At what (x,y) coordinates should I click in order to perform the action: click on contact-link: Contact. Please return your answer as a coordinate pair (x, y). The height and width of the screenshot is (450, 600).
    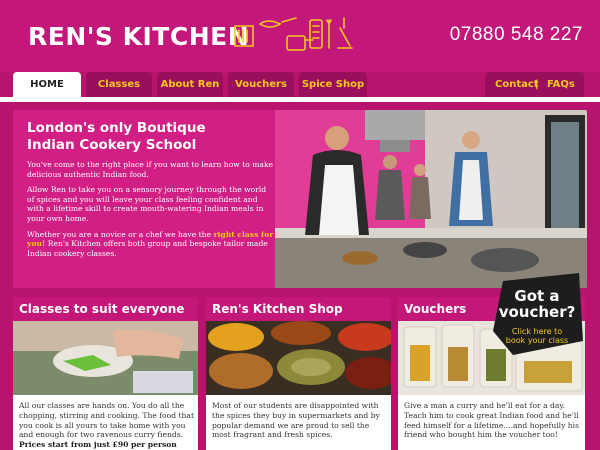
    Looking at the image, I should click on (517, 85).